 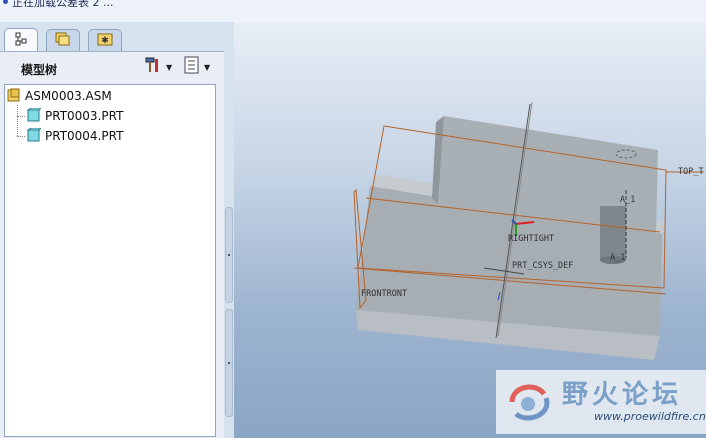 I want to click on tree-settings-button: ▼, so click(x=197, y=67).